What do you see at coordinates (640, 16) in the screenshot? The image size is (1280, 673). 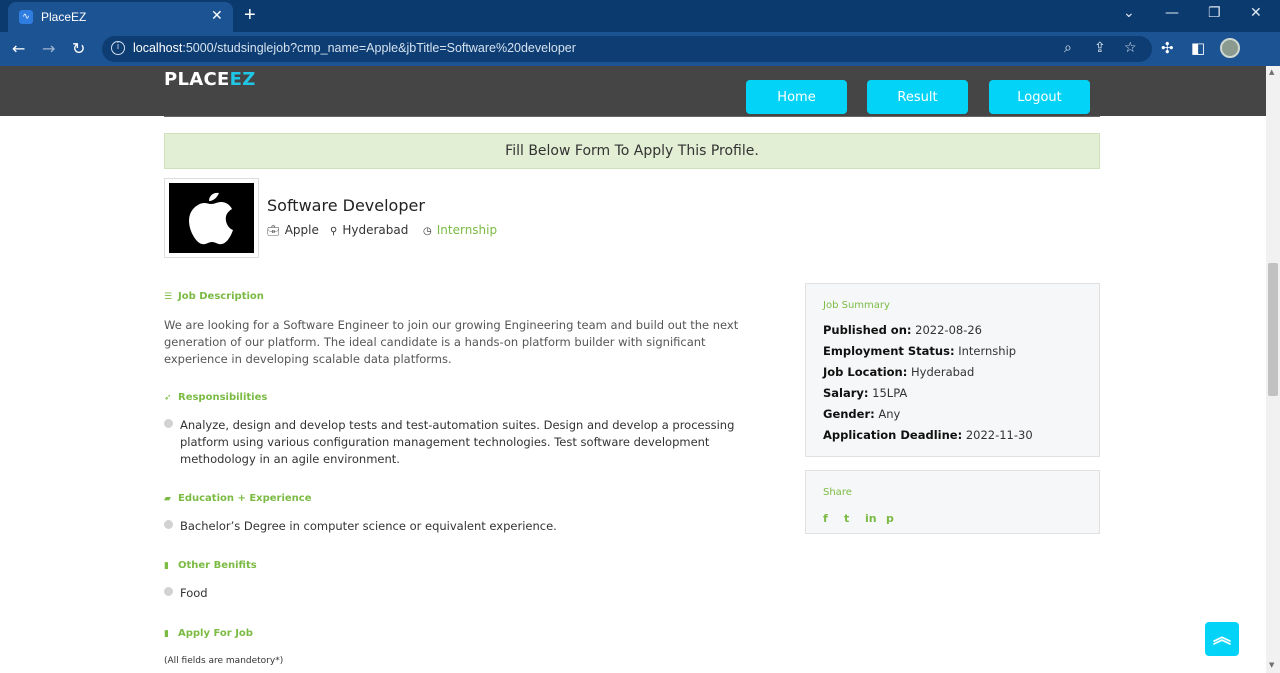 I see `browser-tab-bar: ∿ PlaceEZ ✕ + ⌄ — ❐ ✕` at bounding box center [640, 16].